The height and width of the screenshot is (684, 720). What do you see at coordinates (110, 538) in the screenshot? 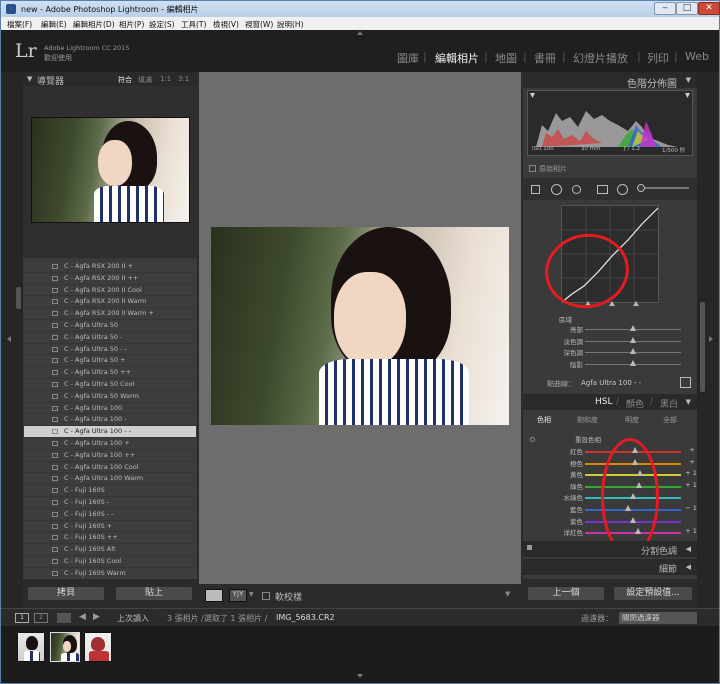
I see `preset-item: C - Fuji 160S ++` at bounding box center [110, 538].